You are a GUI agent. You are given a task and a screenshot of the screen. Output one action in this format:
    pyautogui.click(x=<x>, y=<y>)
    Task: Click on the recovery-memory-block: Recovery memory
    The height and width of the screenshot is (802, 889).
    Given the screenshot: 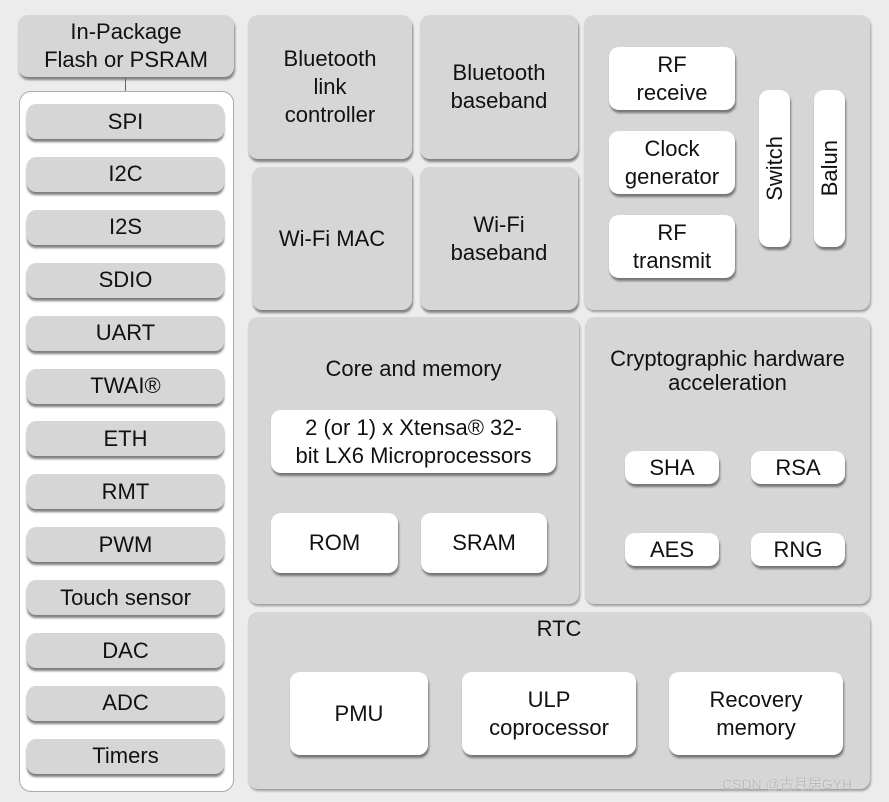 What is the action you would take?
    pyautogui.click(x=756, y=713)
    